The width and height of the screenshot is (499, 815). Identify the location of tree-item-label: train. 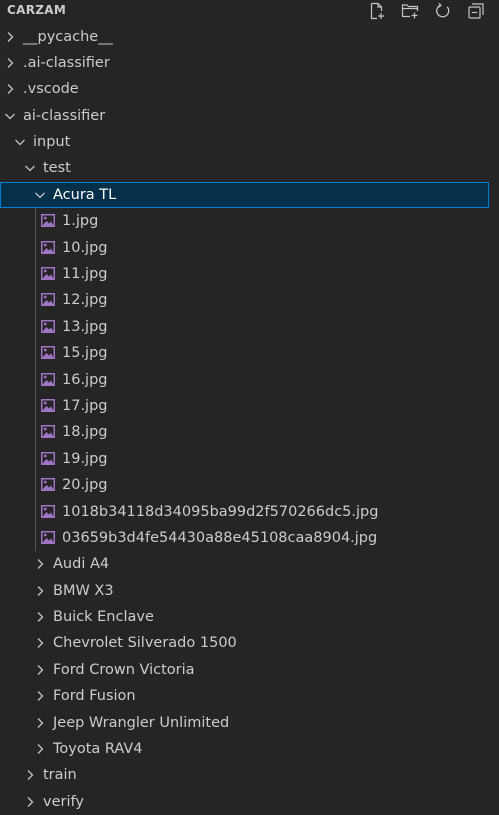
(60, 775).